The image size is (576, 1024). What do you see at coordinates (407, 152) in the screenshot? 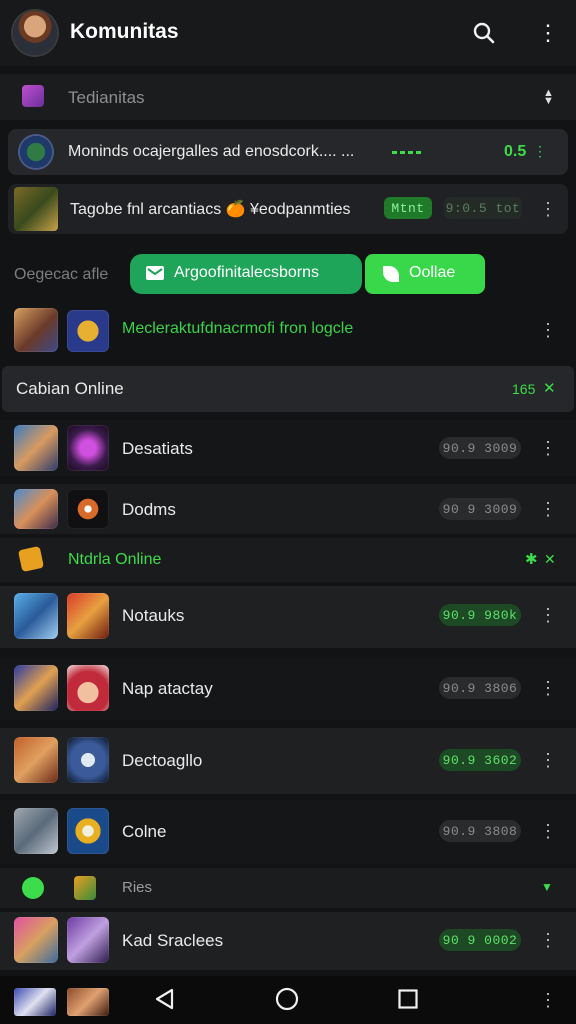
I see `info-card-1-progress` at bounding box center [407, 152].